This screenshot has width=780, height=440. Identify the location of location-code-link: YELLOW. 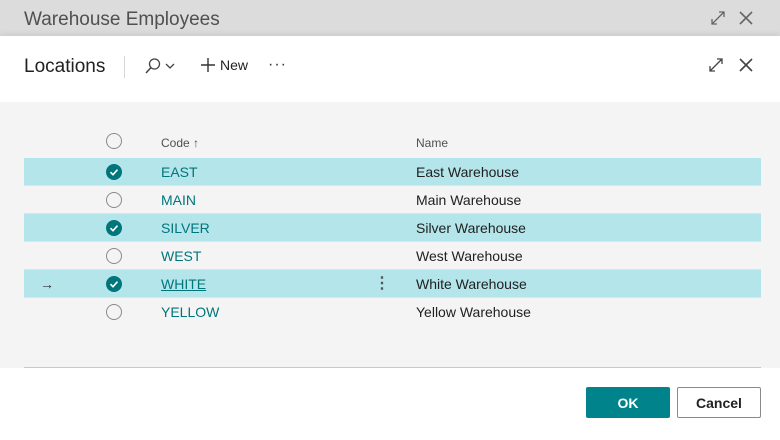
(190, 312).